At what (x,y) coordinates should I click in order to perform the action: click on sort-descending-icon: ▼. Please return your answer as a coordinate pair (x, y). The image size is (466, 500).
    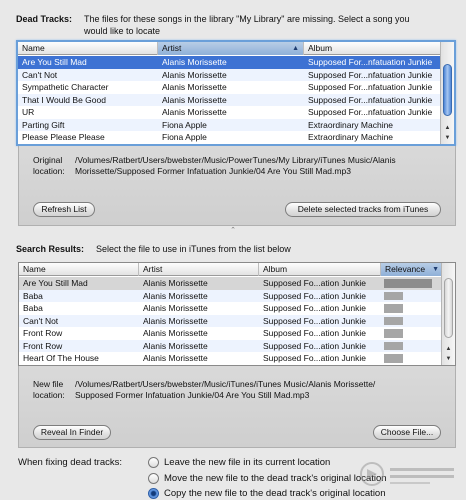
    Looking at the image, I should click on (435, 269).